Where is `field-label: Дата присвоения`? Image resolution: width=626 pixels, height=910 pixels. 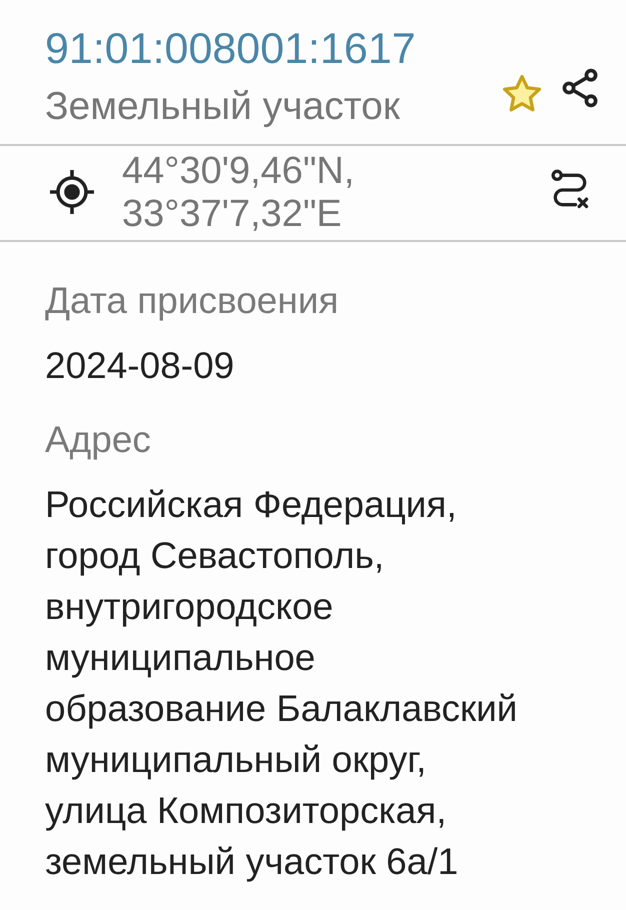 field-label: Дата присвоения is located at coordinates (192, 301).